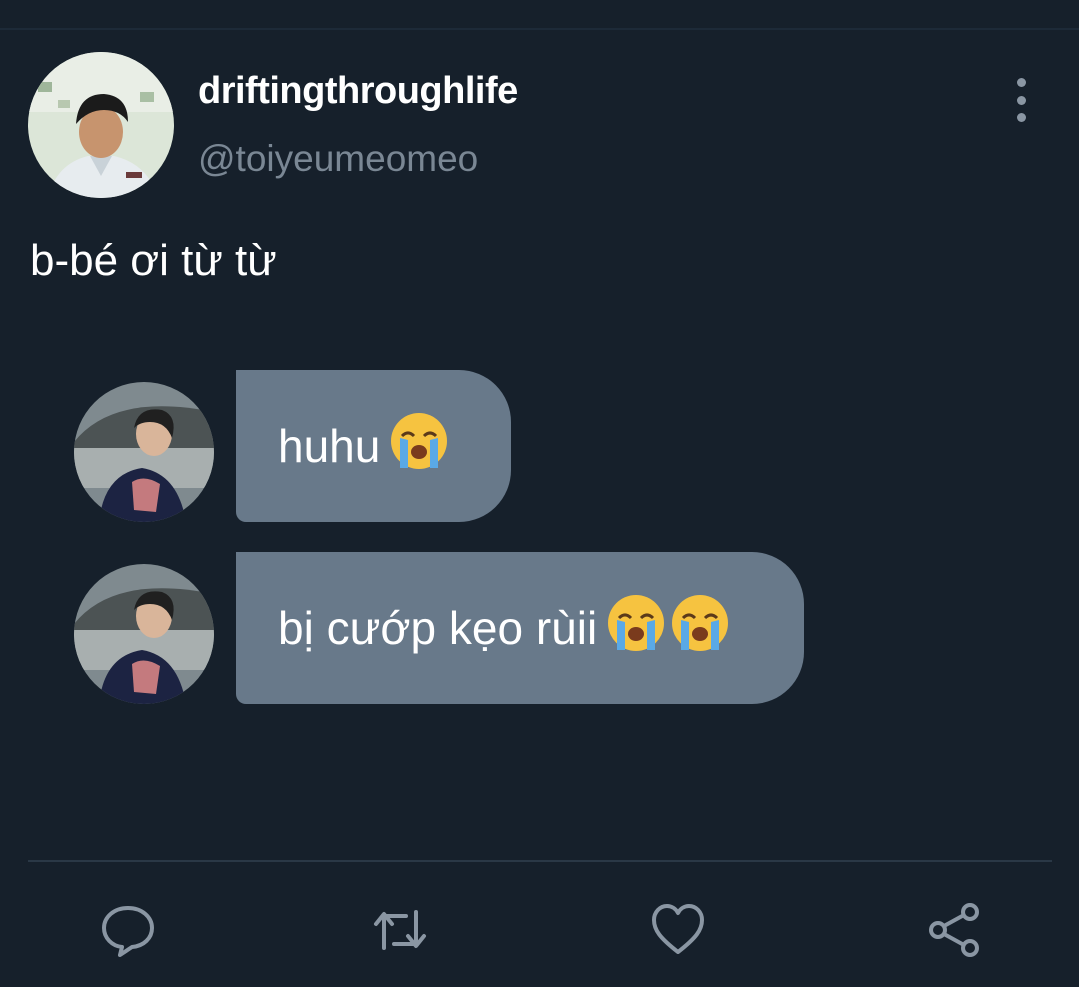 The height and width of the screenshot is (987, 1079). I want to click on chat-message-text: huhu, so click(329, 446).